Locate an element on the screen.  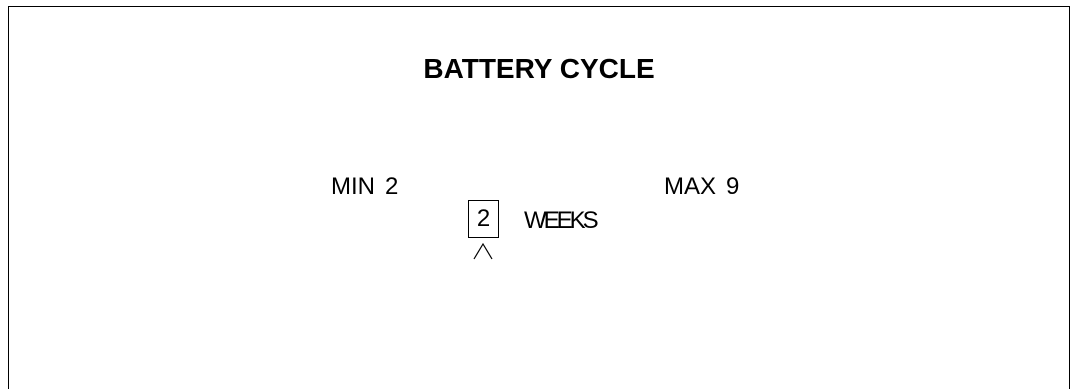
min-label: MIN is located at coordinates (353, 186).